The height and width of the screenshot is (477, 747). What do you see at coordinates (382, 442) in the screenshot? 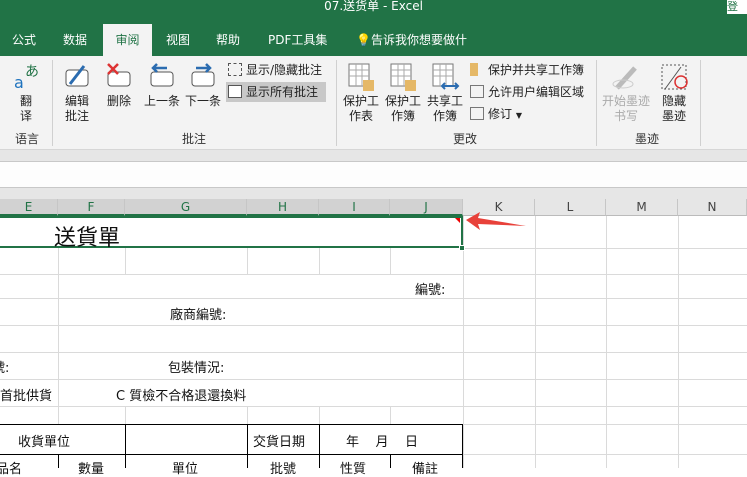
I see `cell-ymd: 年 月 日` at bounding box center [382, 442].